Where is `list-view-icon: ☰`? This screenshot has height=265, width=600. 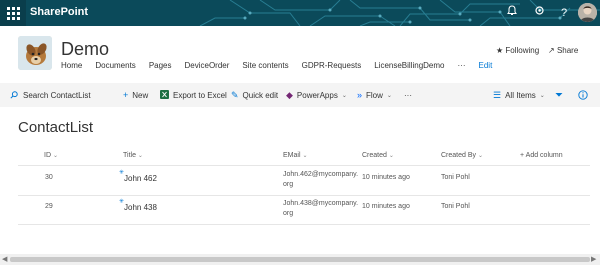 list-view-icon: ☰ is located at coordinates (497, 94).